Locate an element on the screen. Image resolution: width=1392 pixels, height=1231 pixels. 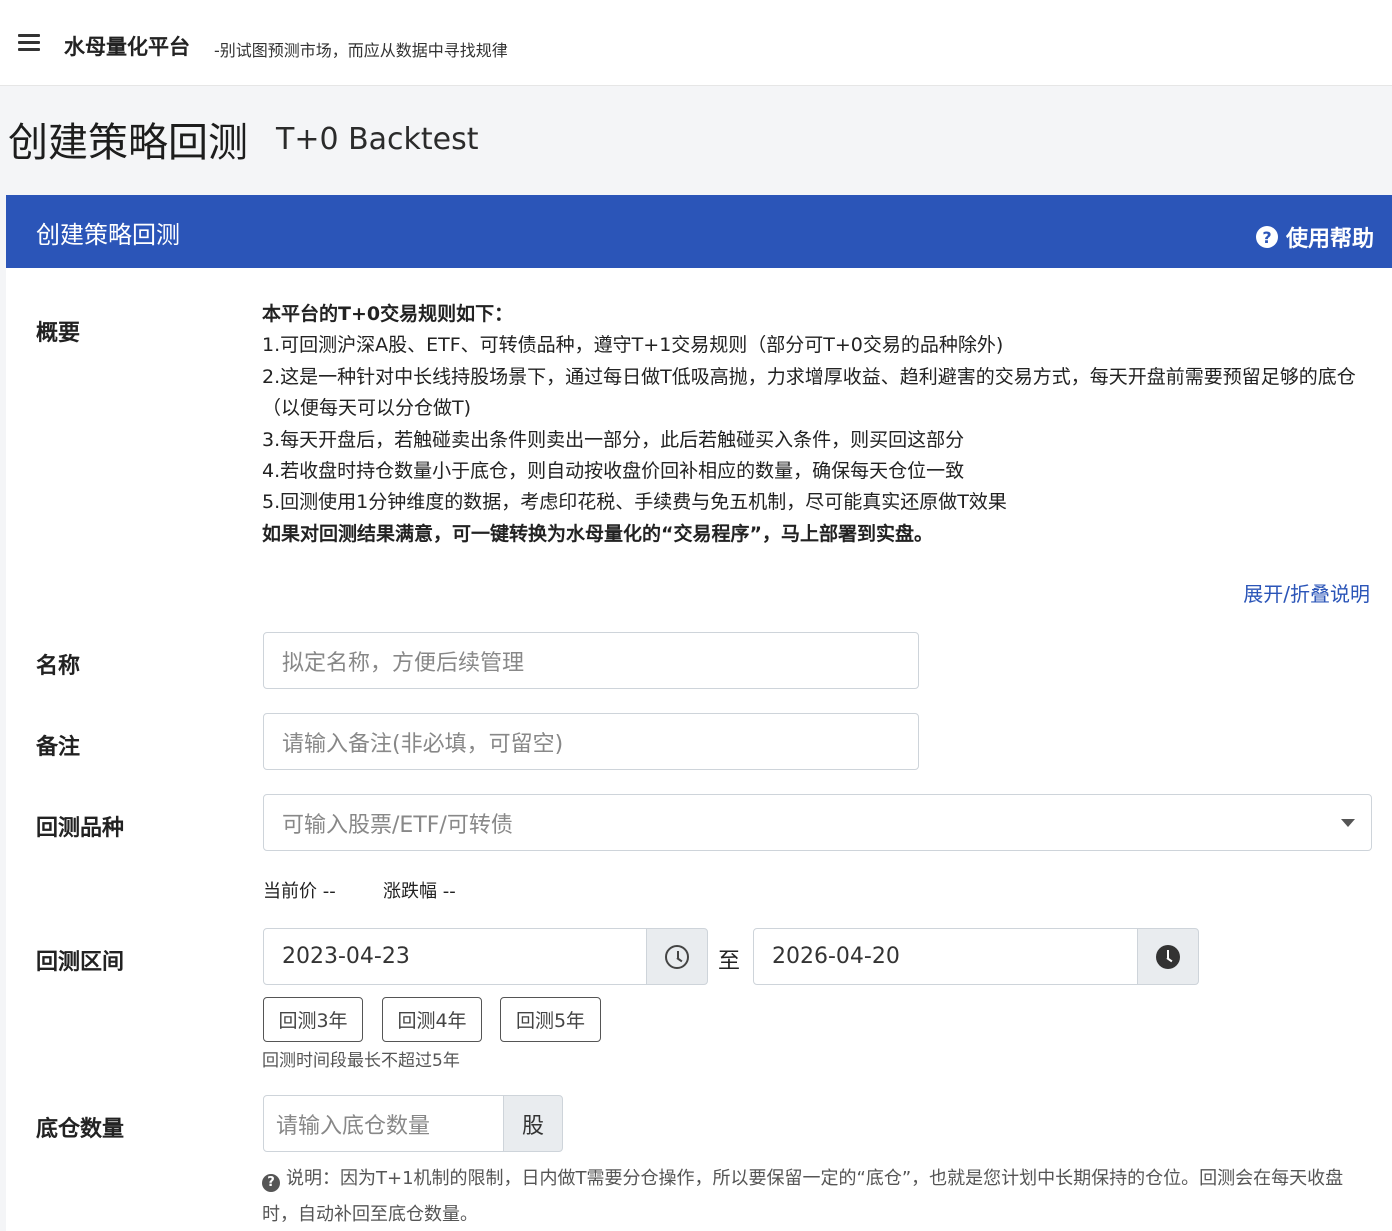
range-hint: 回测时间段最长不超过5年 is located at coordinates (361, 1061).